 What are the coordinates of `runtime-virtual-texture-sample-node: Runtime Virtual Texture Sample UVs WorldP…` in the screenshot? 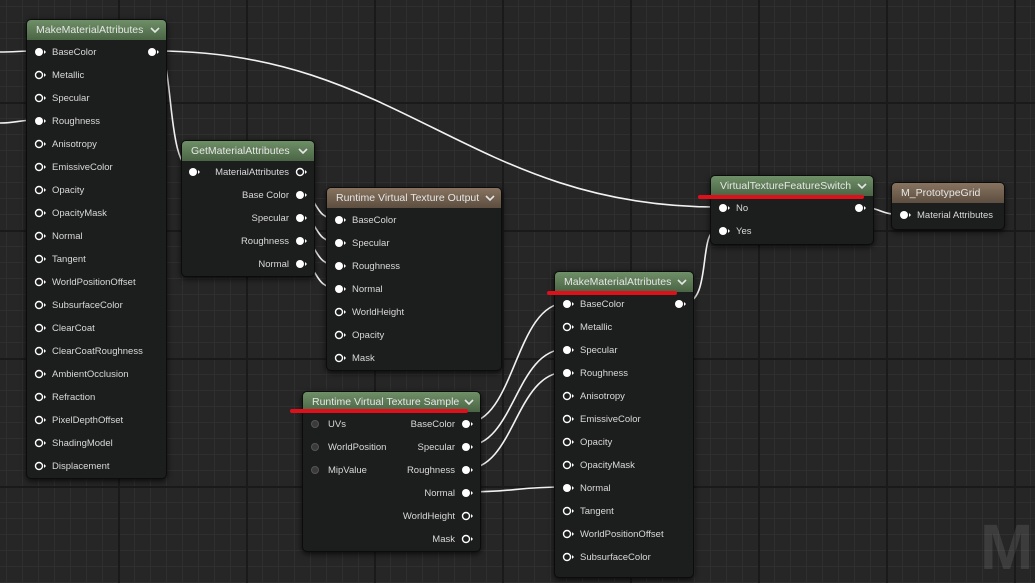 It's located at (391, 471).